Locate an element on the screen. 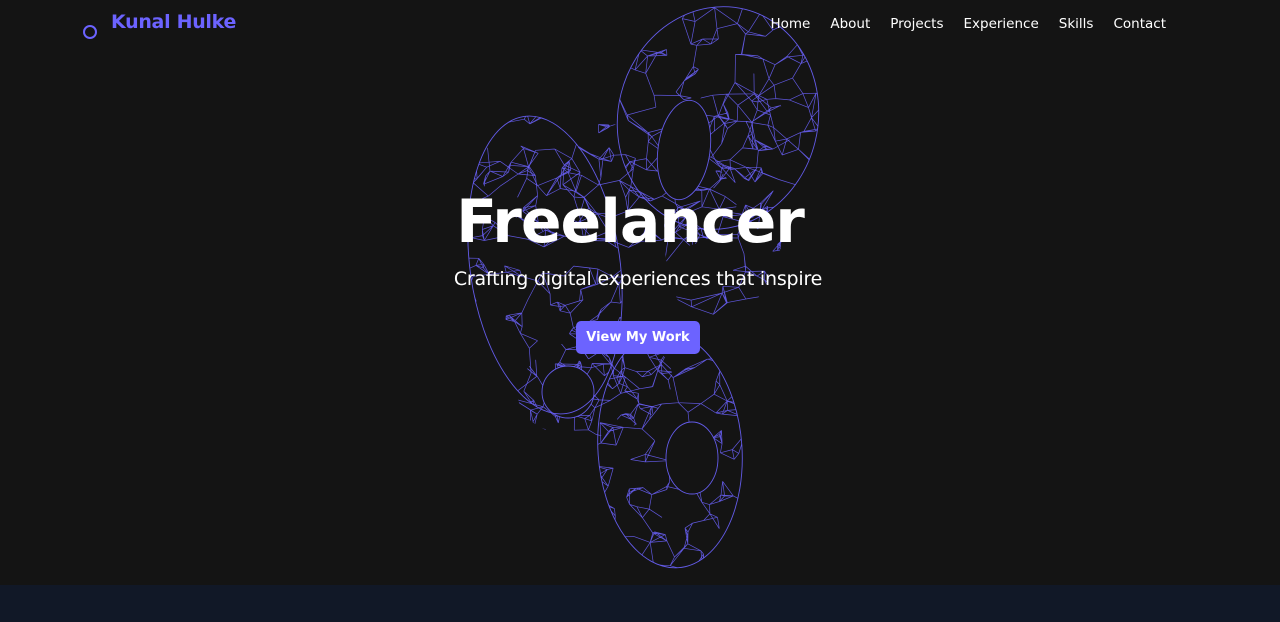  nav-item-experience: Experience is located at coordinates (1000, 24).